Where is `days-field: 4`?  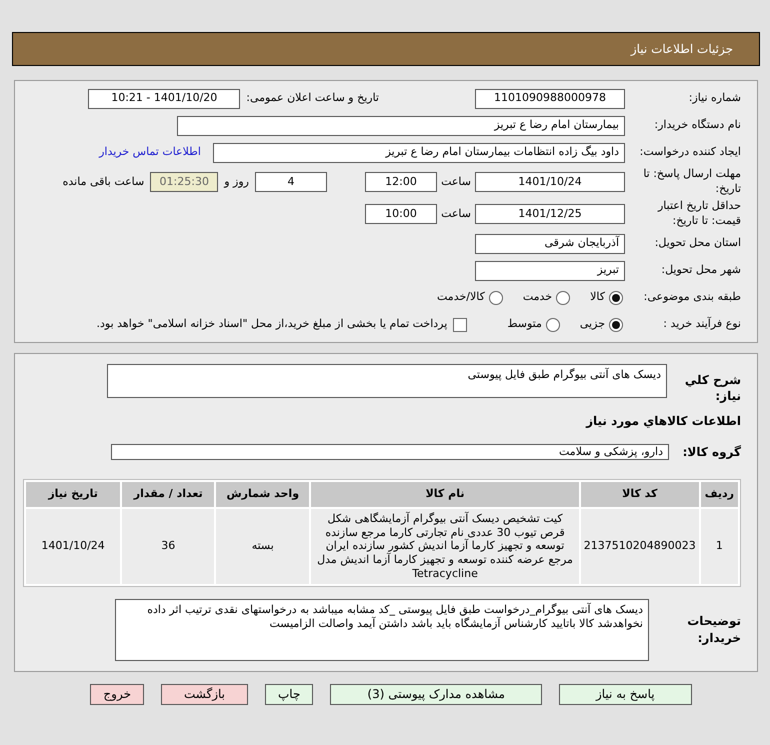
days-field: 4 is located at coordinates (291, 182).